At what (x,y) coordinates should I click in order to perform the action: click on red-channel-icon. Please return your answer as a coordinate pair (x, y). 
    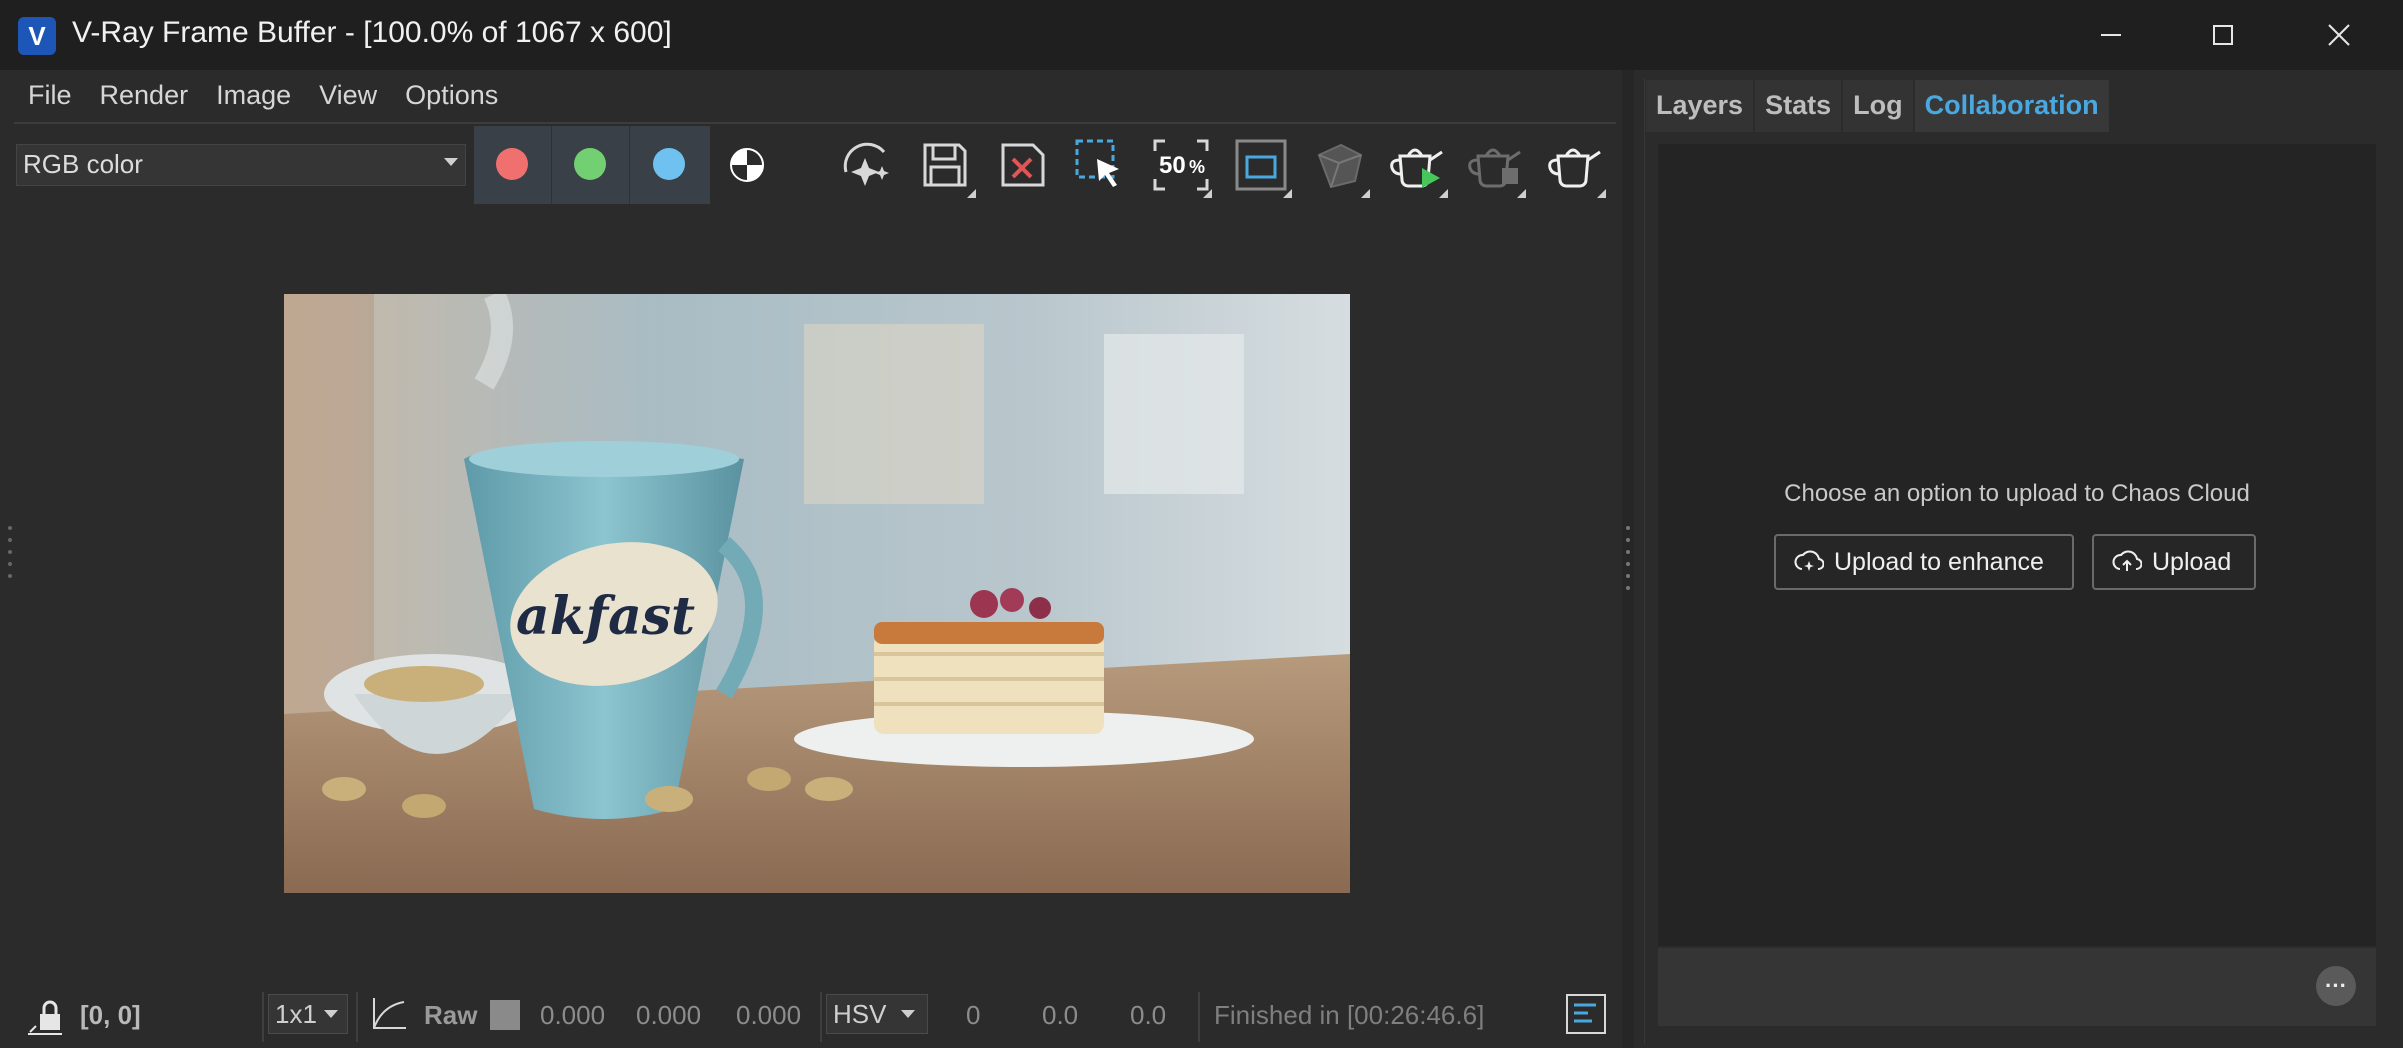
    Looking at the image, I should click on (512, 164).